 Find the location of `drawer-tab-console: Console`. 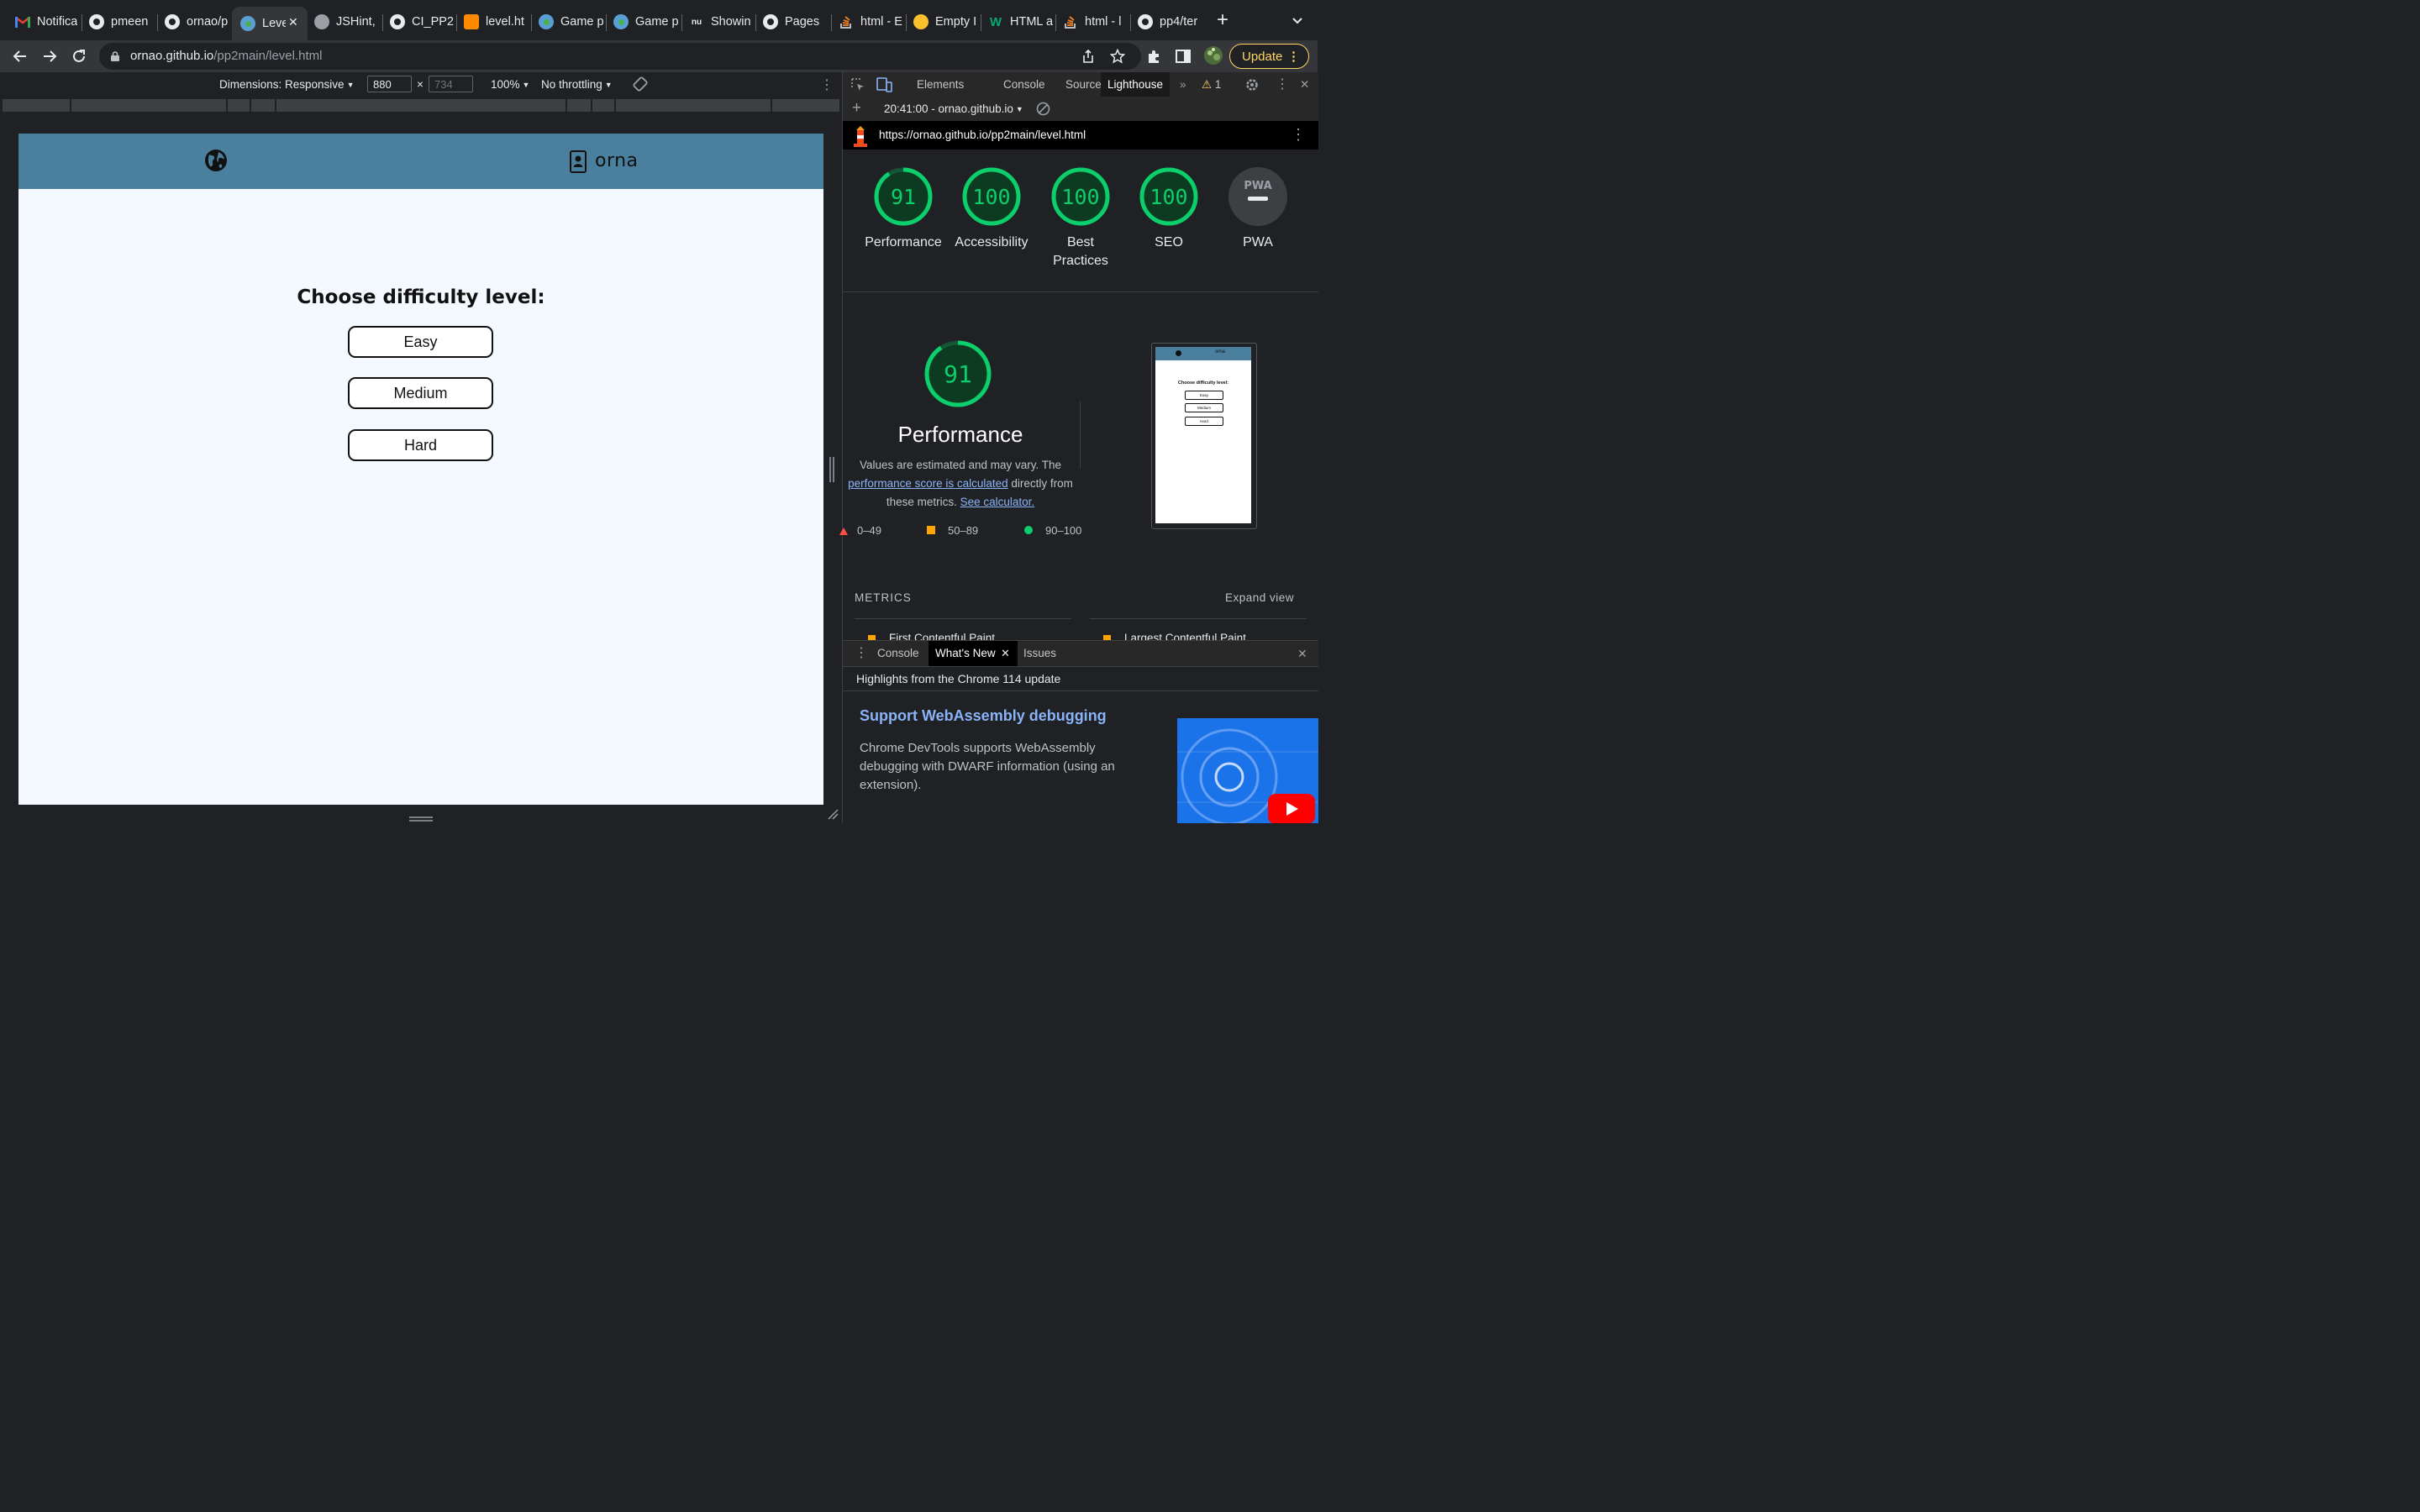

drawer-tab-console: Console is located at coordinates (899, 653).